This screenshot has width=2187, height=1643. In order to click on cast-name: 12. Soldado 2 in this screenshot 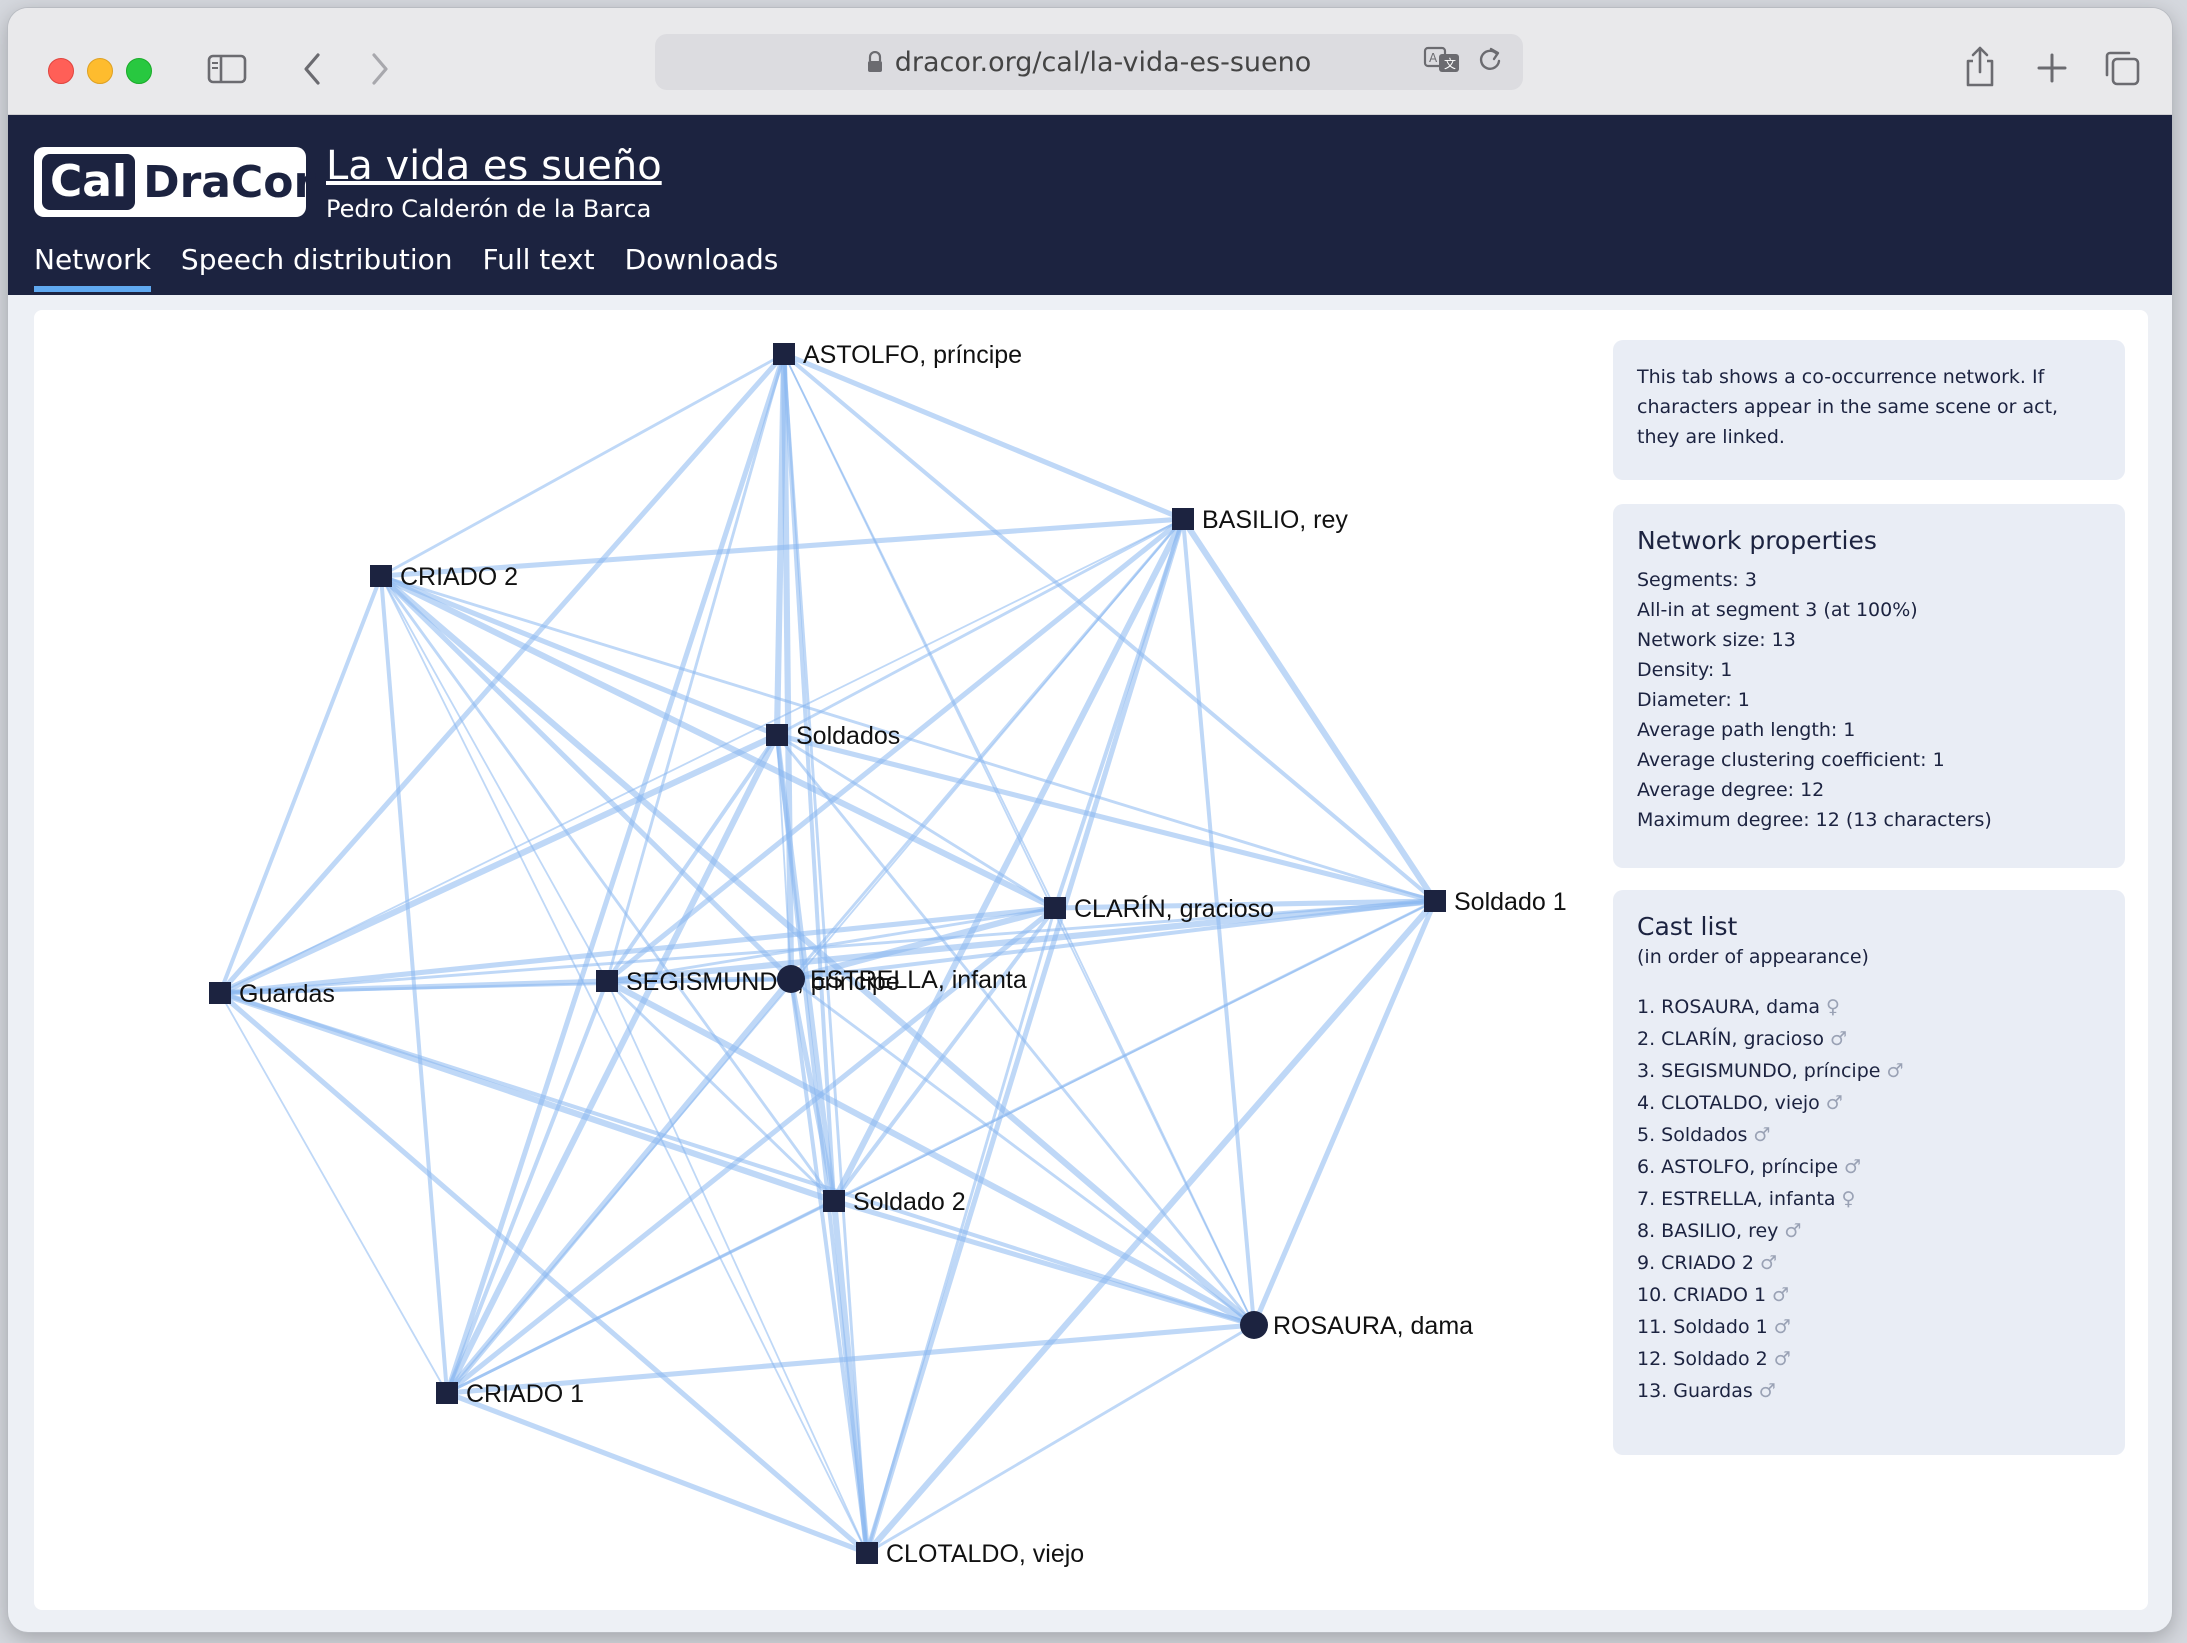, I will do `click(1702, 1359)`.